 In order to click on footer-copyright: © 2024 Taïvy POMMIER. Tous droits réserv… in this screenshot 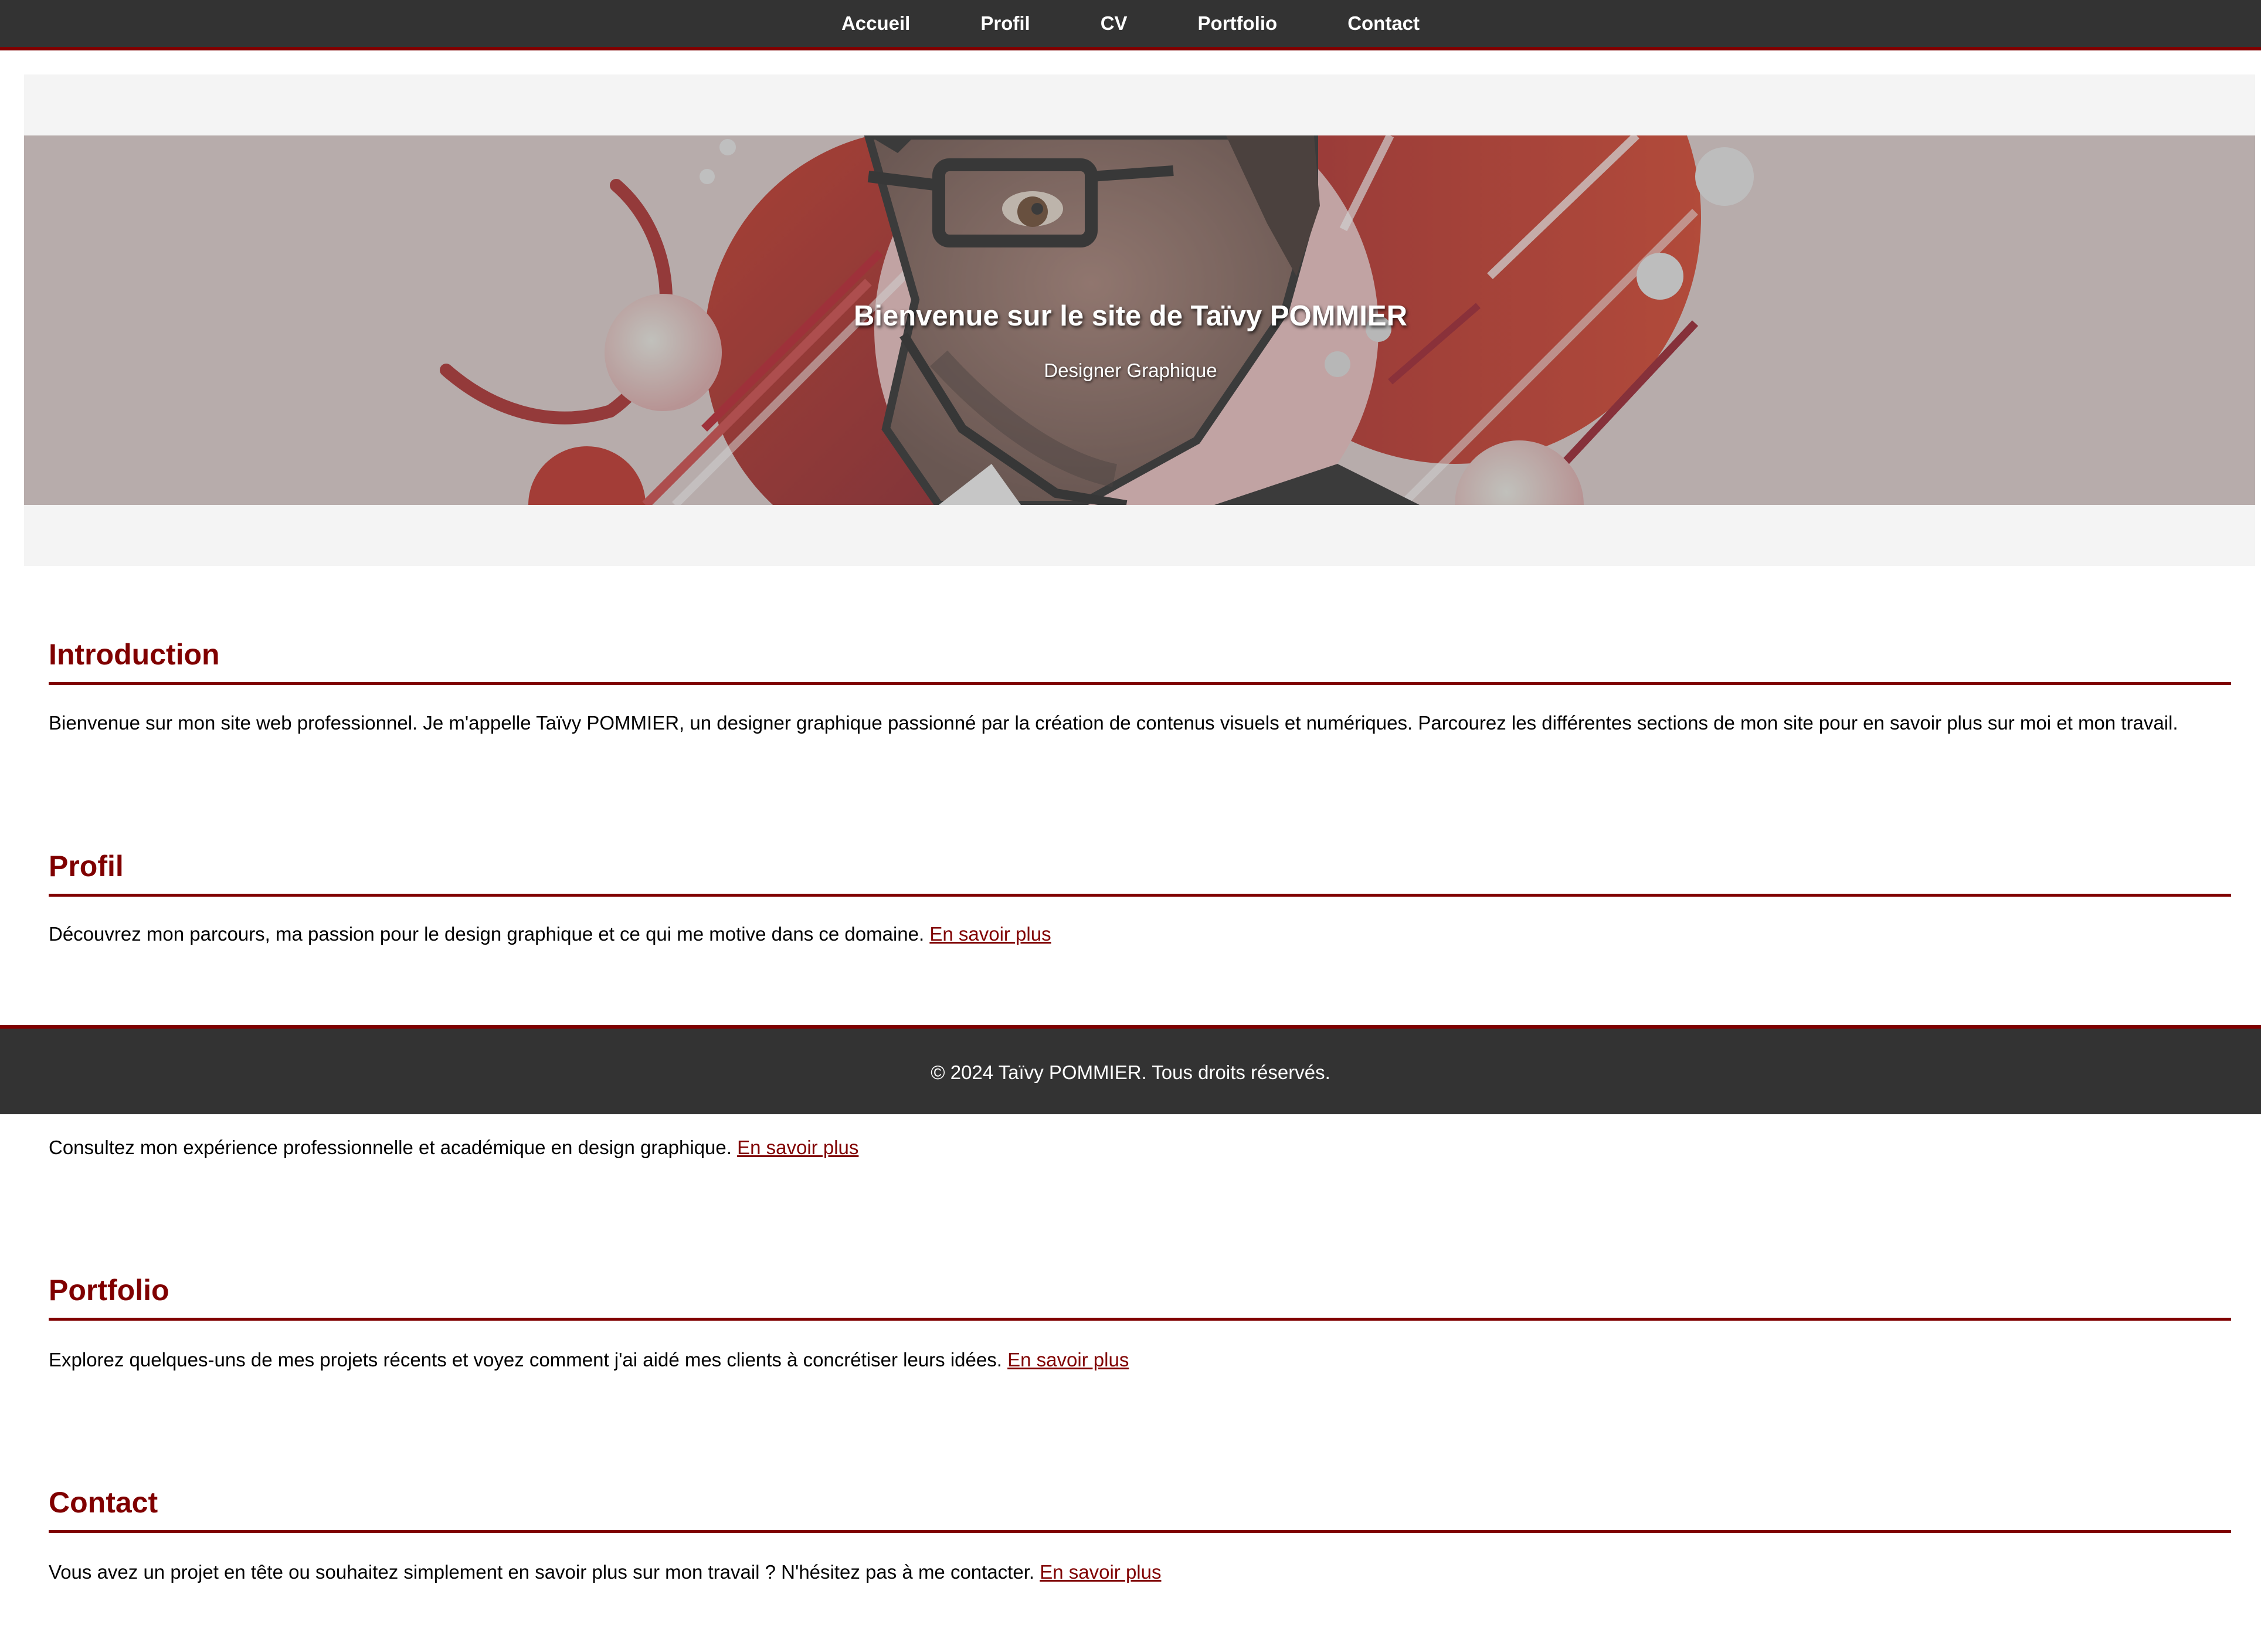, I will do `click(1130, 1072)`.